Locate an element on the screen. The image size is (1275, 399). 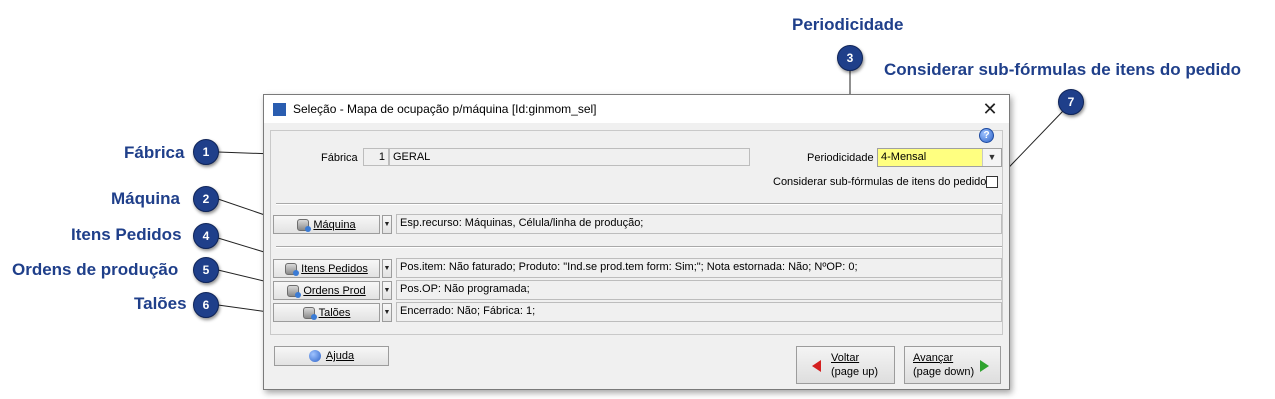
ordens-prod-button: Ordens Prod is located at coordinates (326, 290).